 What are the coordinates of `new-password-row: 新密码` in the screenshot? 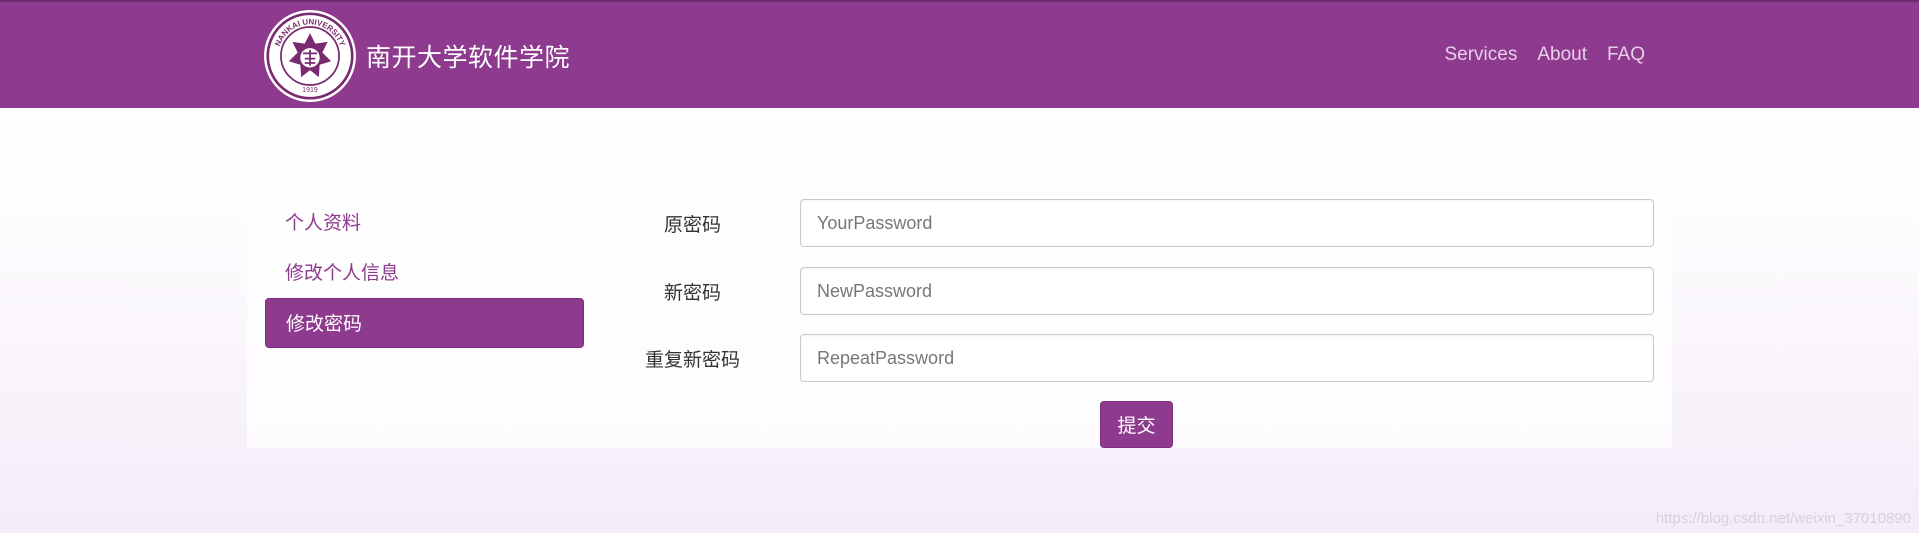 It's located at (1137, 291).